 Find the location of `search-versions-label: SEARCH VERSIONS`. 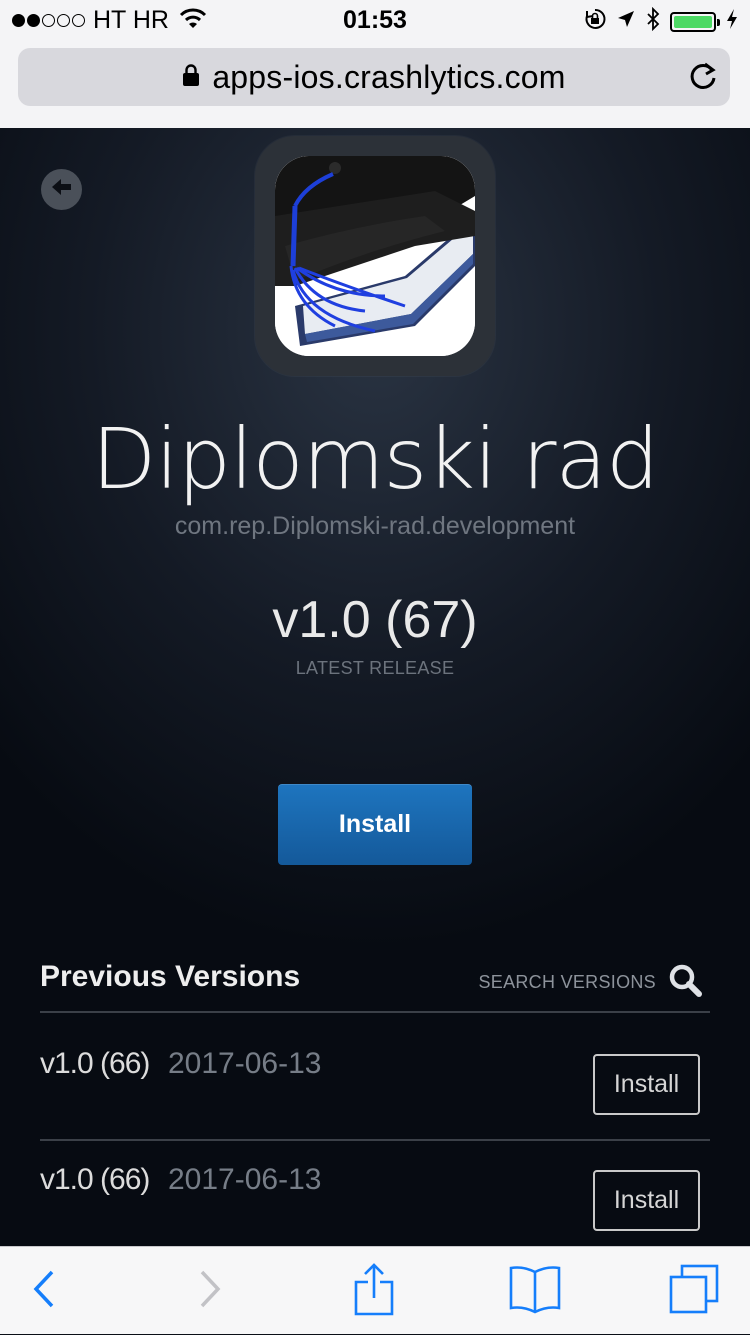

search-versions-label: SEARCH VERSIONS is located at coordinates (567, 982).